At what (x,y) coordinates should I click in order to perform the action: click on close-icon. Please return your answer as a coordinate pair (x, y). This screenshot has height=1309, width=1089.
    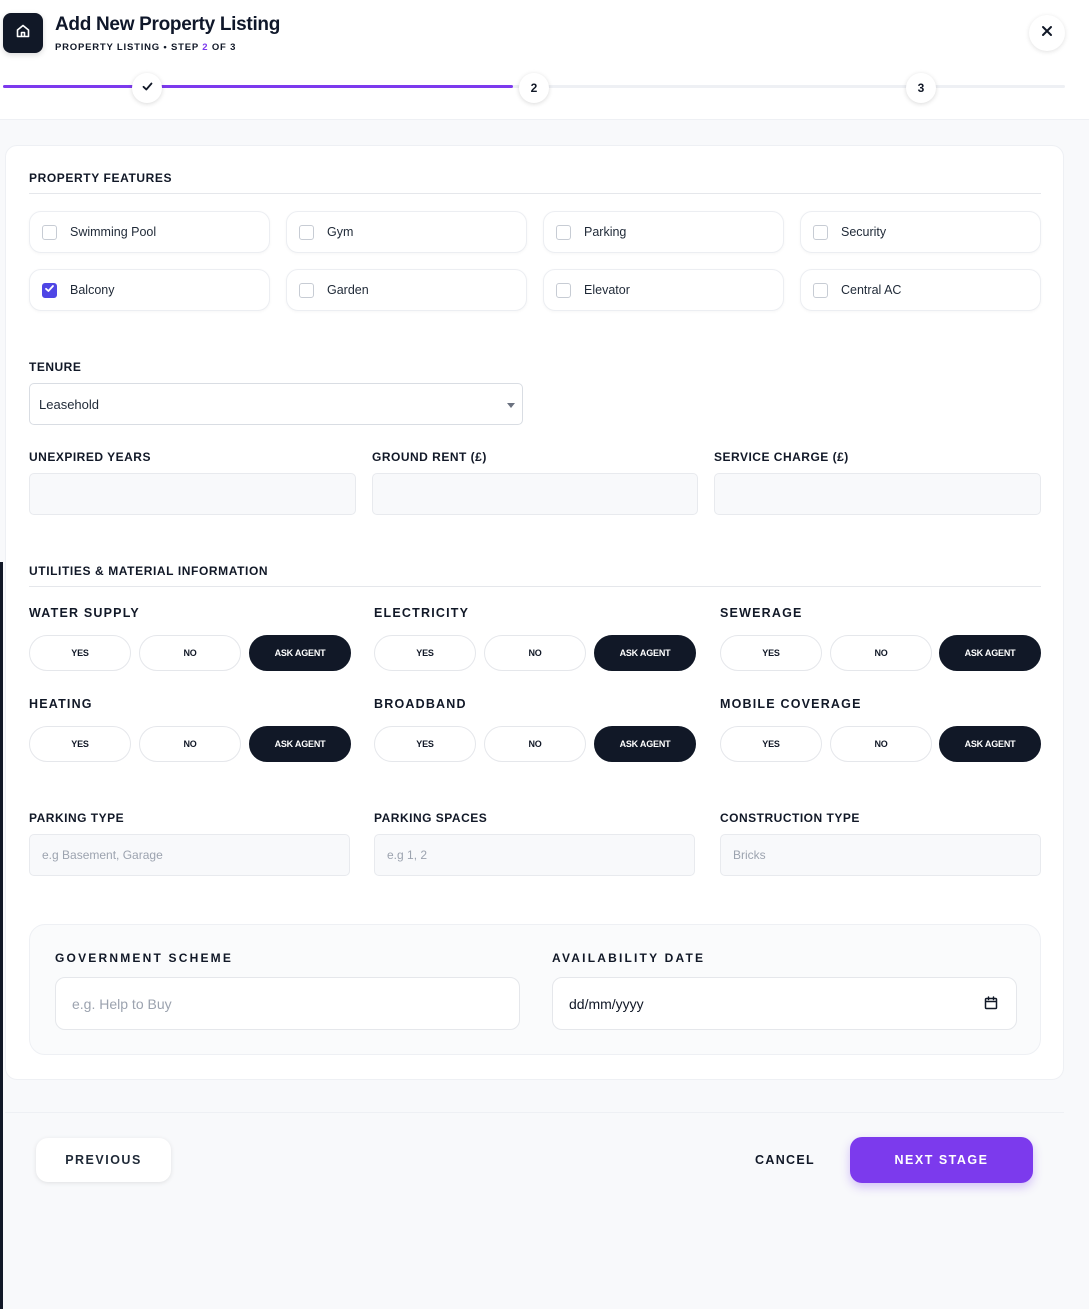
    Looking at the image, I should click on (1047, 33).